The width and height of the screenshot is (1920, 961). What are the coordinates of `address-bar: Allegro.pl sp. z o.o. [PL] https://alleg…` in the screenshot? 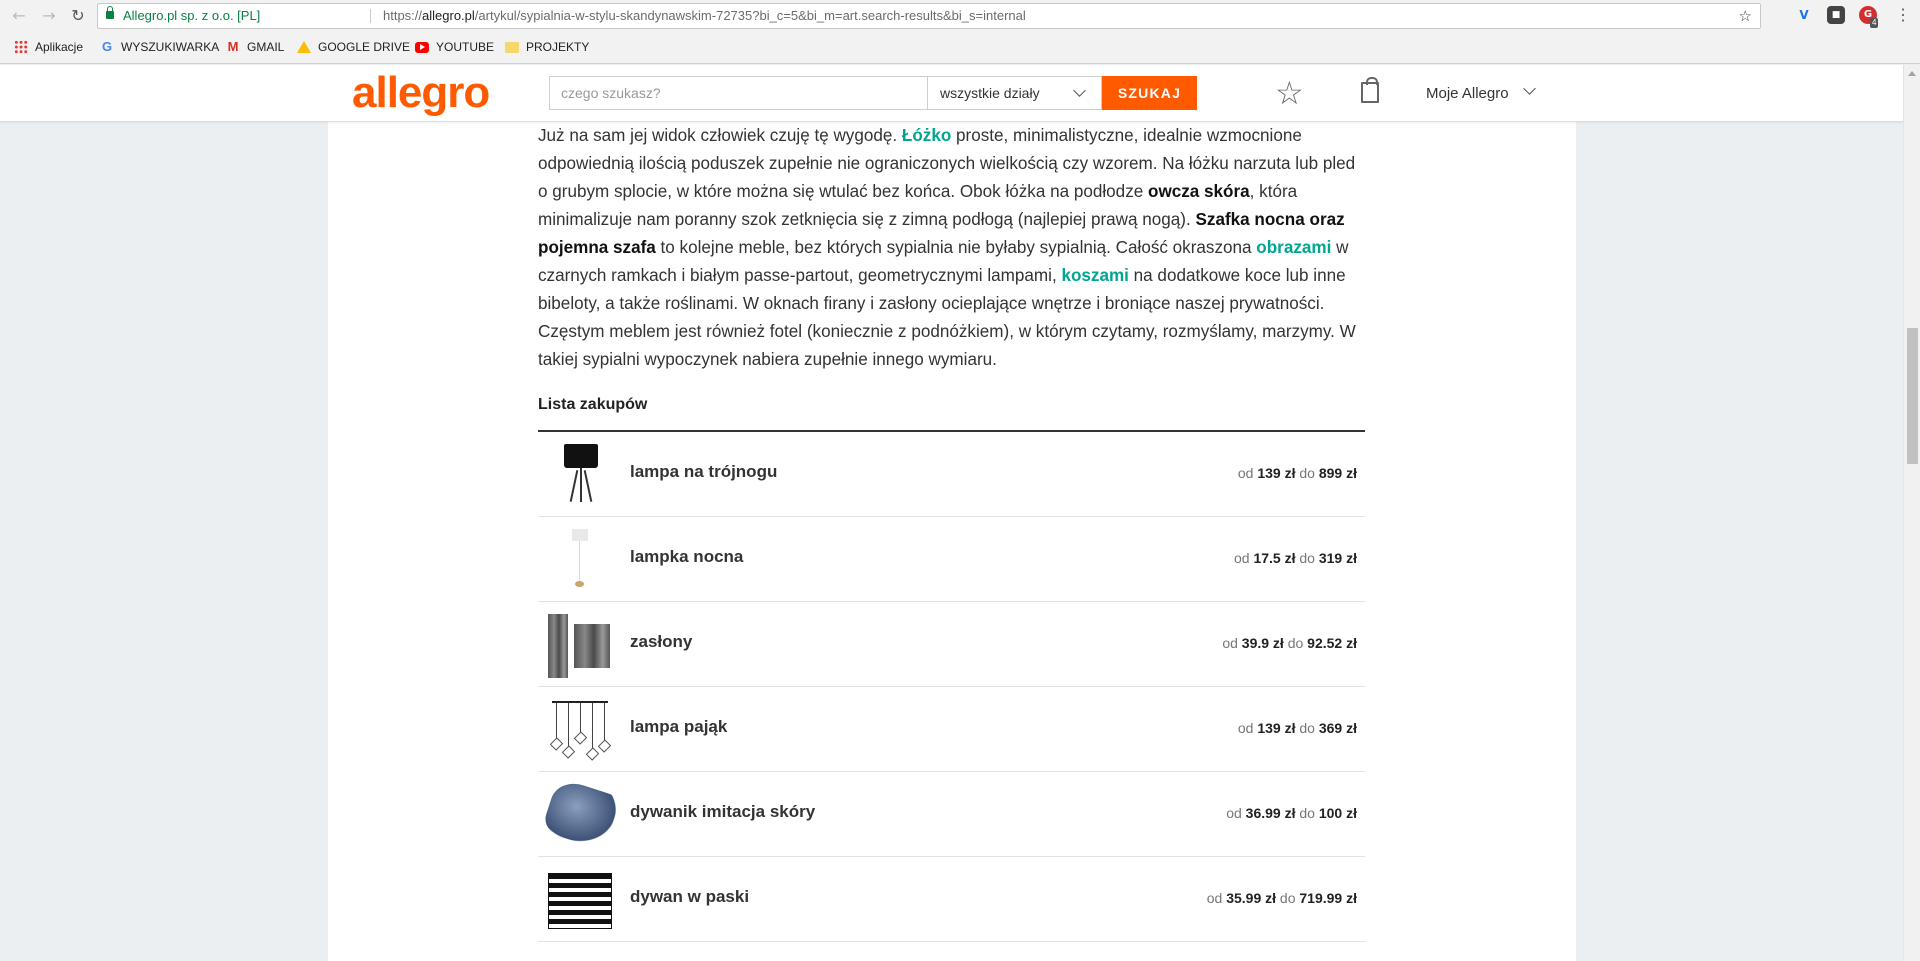 It's located at (929, 16).